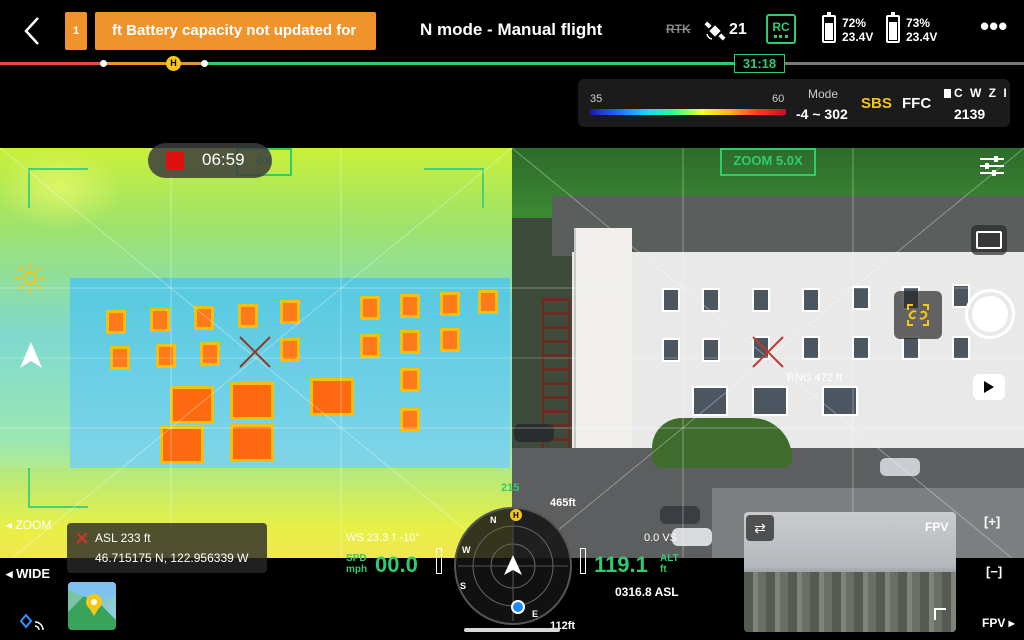 The height and width of the screenshot is (640, 1024). I want to click on chevron-left-icon, so click(33, 31).